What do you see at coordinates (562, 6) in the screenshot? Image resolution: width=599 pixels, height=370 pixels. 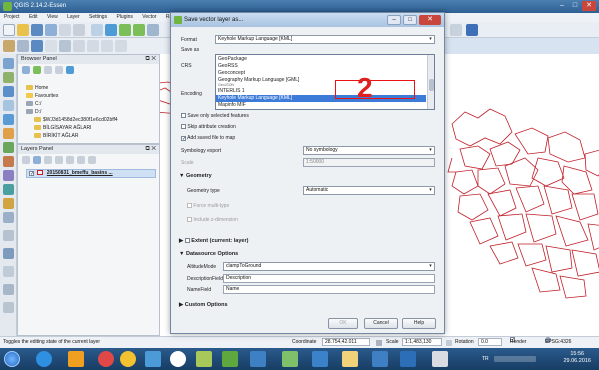 I see `minimize-button: –` at bounding box center [562, 6].